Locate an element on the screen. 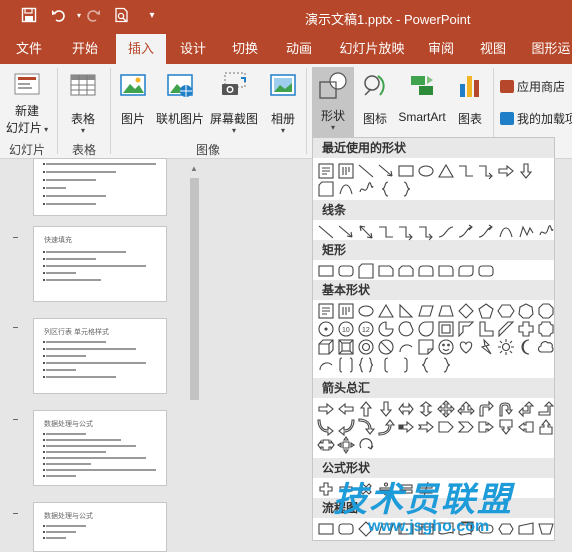 The height and width of the screenshot is (552, 572). table-button: 表格 ▾ is located at coordinates (83, 105).